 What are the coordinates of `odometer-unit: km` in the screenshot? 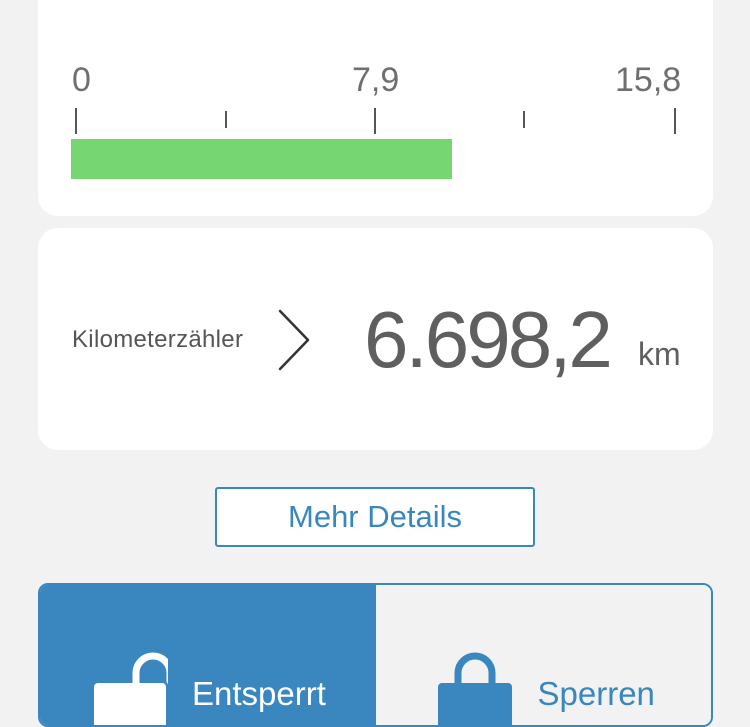 It's located at (659, 354).